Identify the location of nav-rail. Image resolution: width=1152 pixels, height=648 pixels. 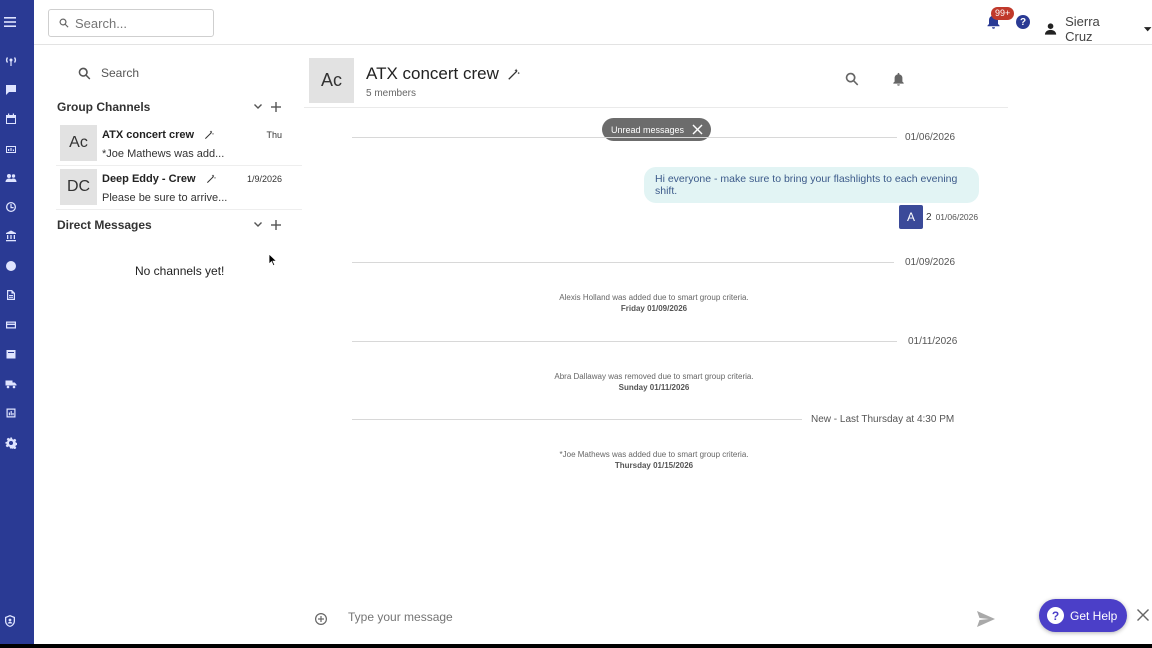
(17, 322).